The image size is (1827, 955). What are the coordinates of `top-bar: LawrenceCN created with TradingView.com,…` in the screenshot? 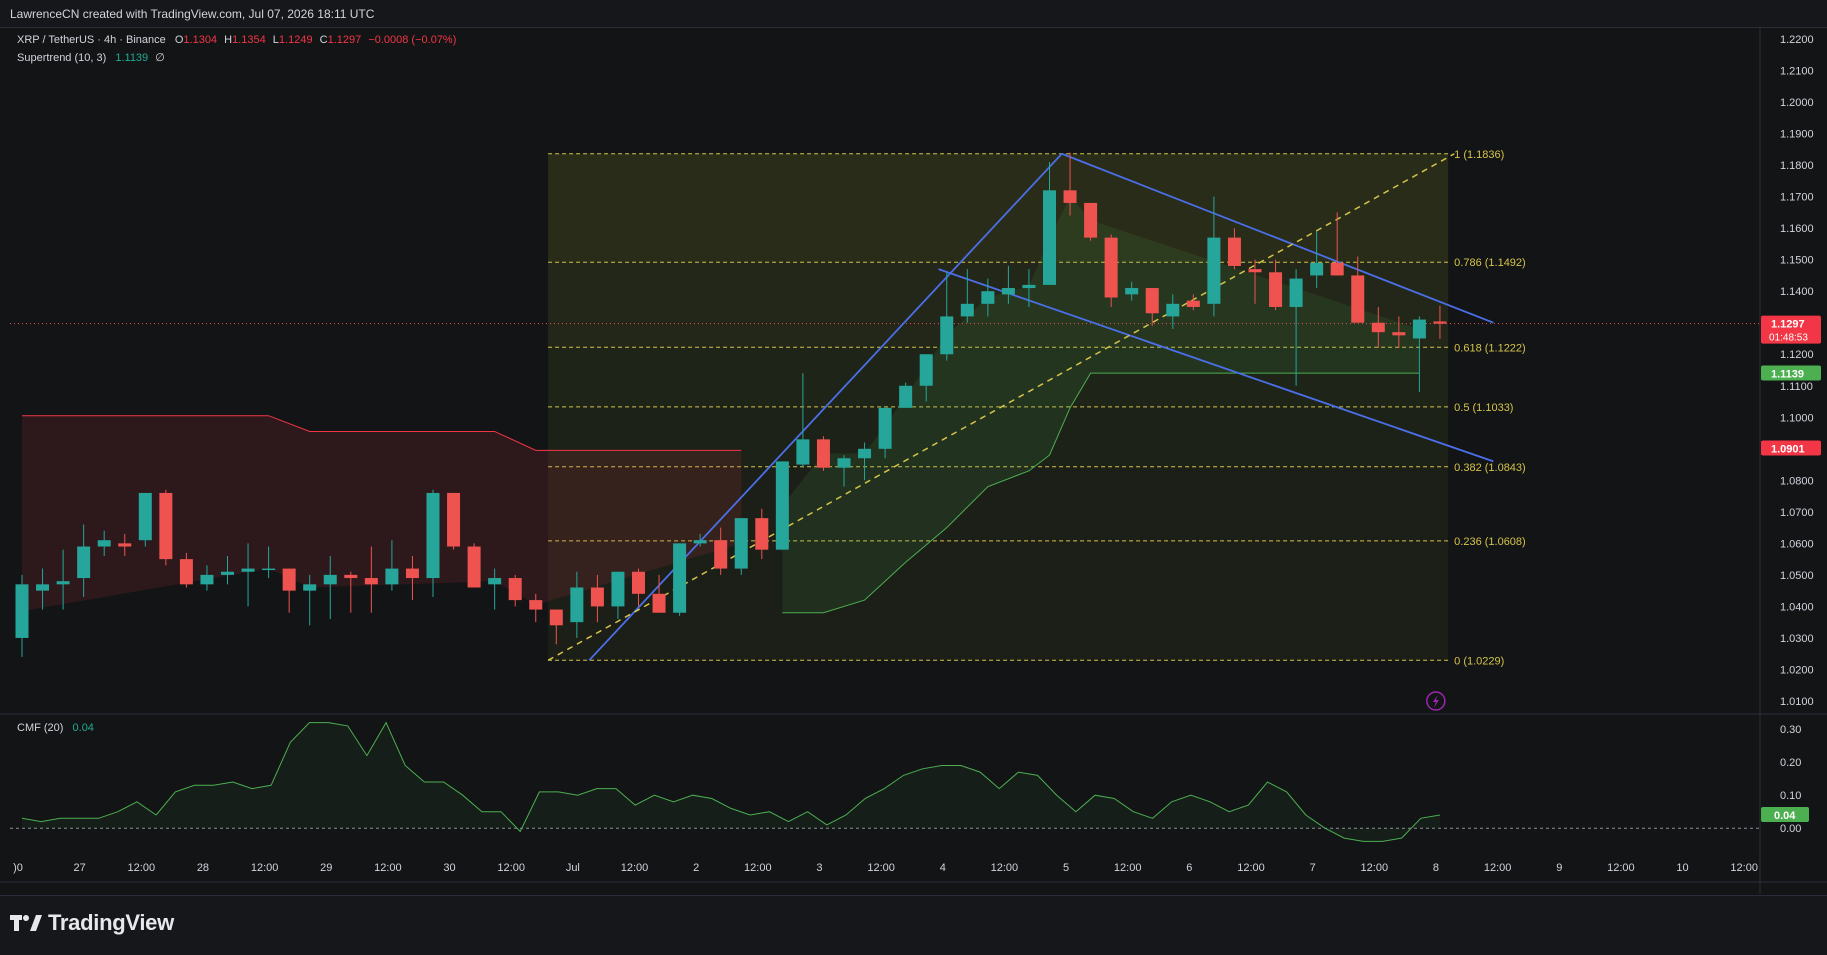 It's located at (913, 14).